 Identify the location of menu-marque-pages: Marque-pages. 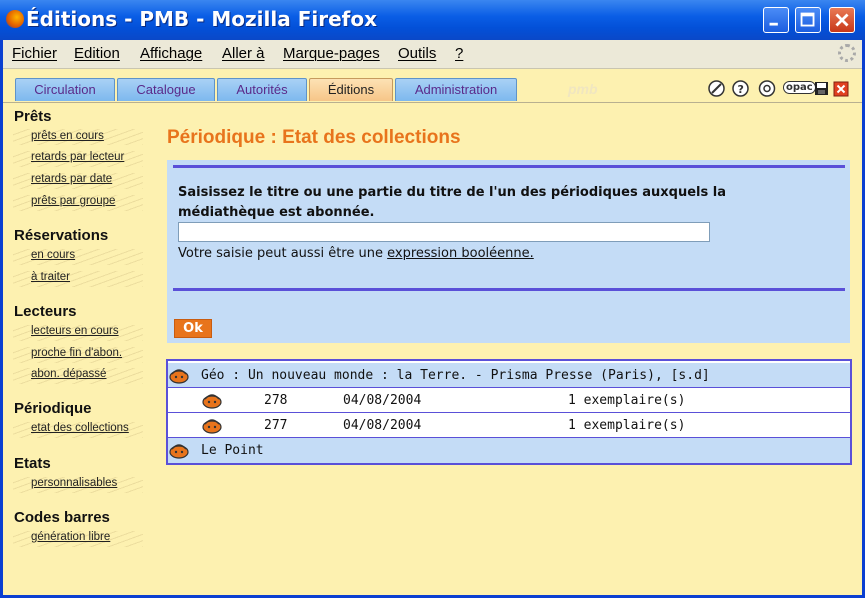
(331, 53).